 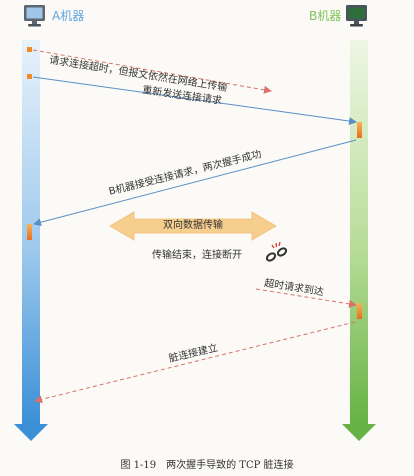 I want to click on transfer-end-label: 传输结束，连接断开, so click(x=197, y=255).